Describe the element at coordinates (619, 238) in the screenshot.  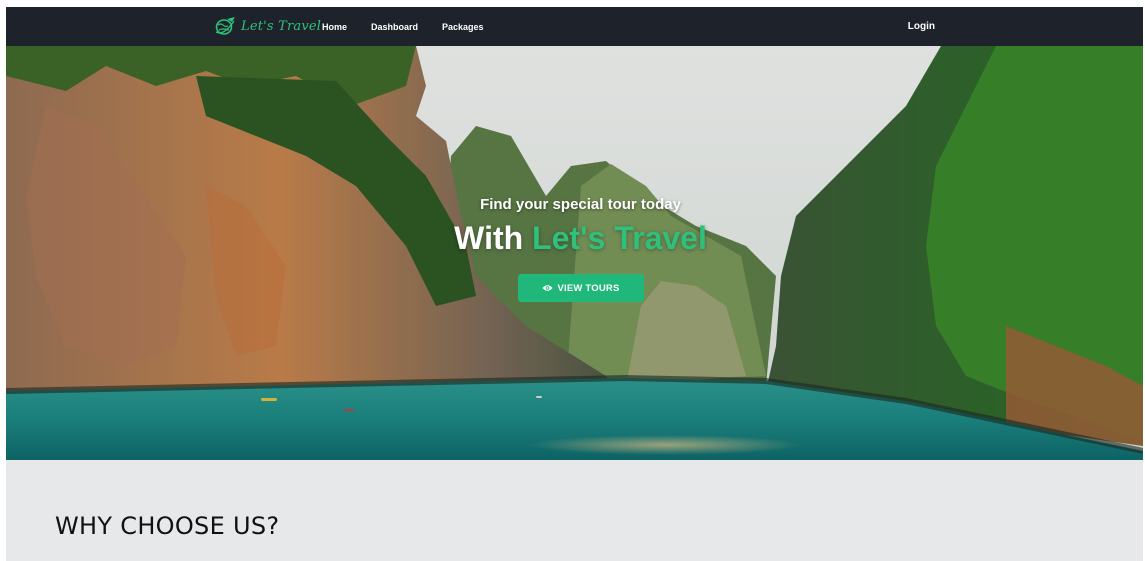
I see `hero-title-brand: Let's Travel` at that location.